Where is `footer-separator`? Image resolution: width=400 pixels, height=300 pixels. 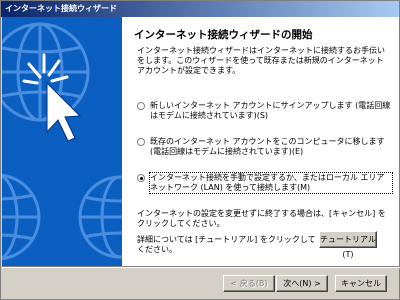
footer-separator is located at coordinates (201, 267).